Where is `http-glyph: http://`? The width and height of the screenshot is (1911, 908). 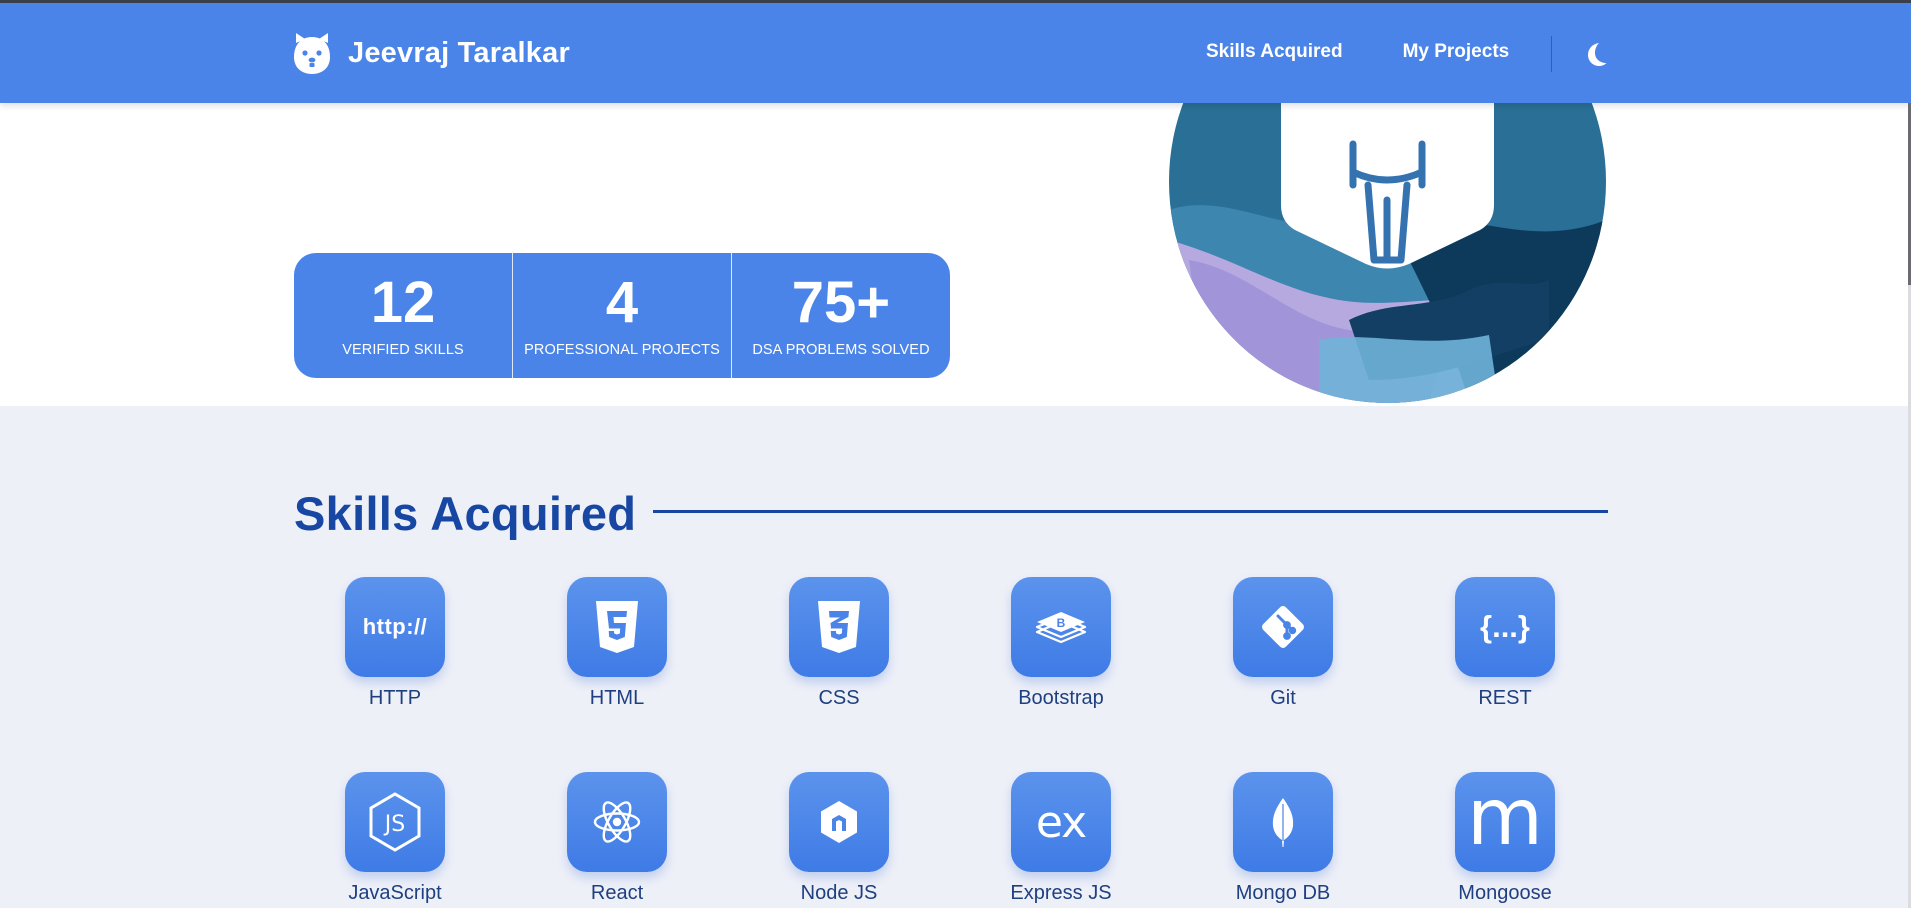
http-glyph: http:// is located at coordinates (395, 626).